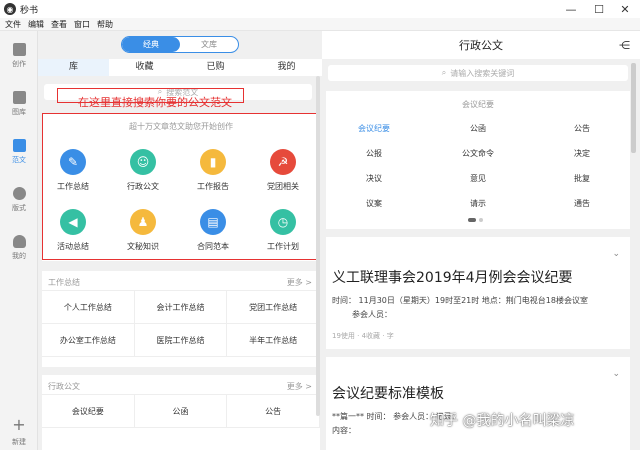 This screenshot has width=640, height=451. What do you see at coordinates (582, 128) in the screenshot?
I see `doc-type-item: 公告` at bounding box center [582, 128].